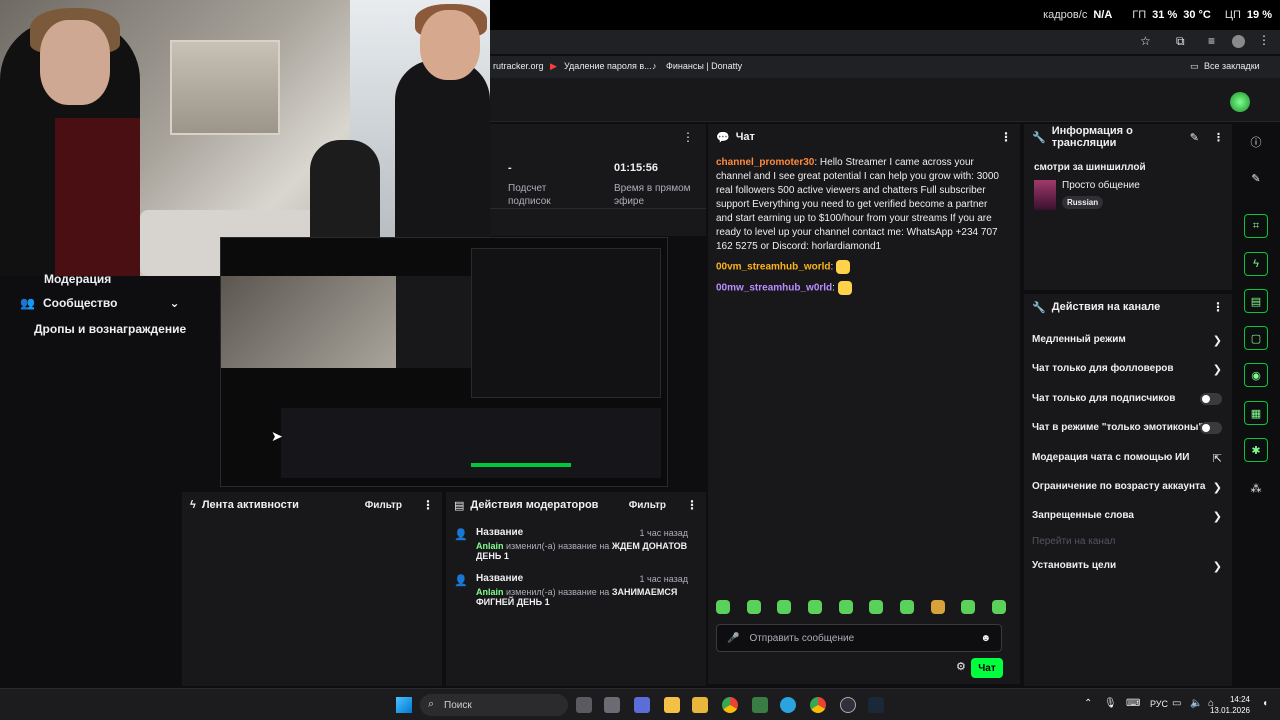 This screenshot has width=1280, height=720. What do you see at coordinates (765, 162) in the screenshot?
I see `chat-username: channel_promoter30` at bounding box center [765, 162].